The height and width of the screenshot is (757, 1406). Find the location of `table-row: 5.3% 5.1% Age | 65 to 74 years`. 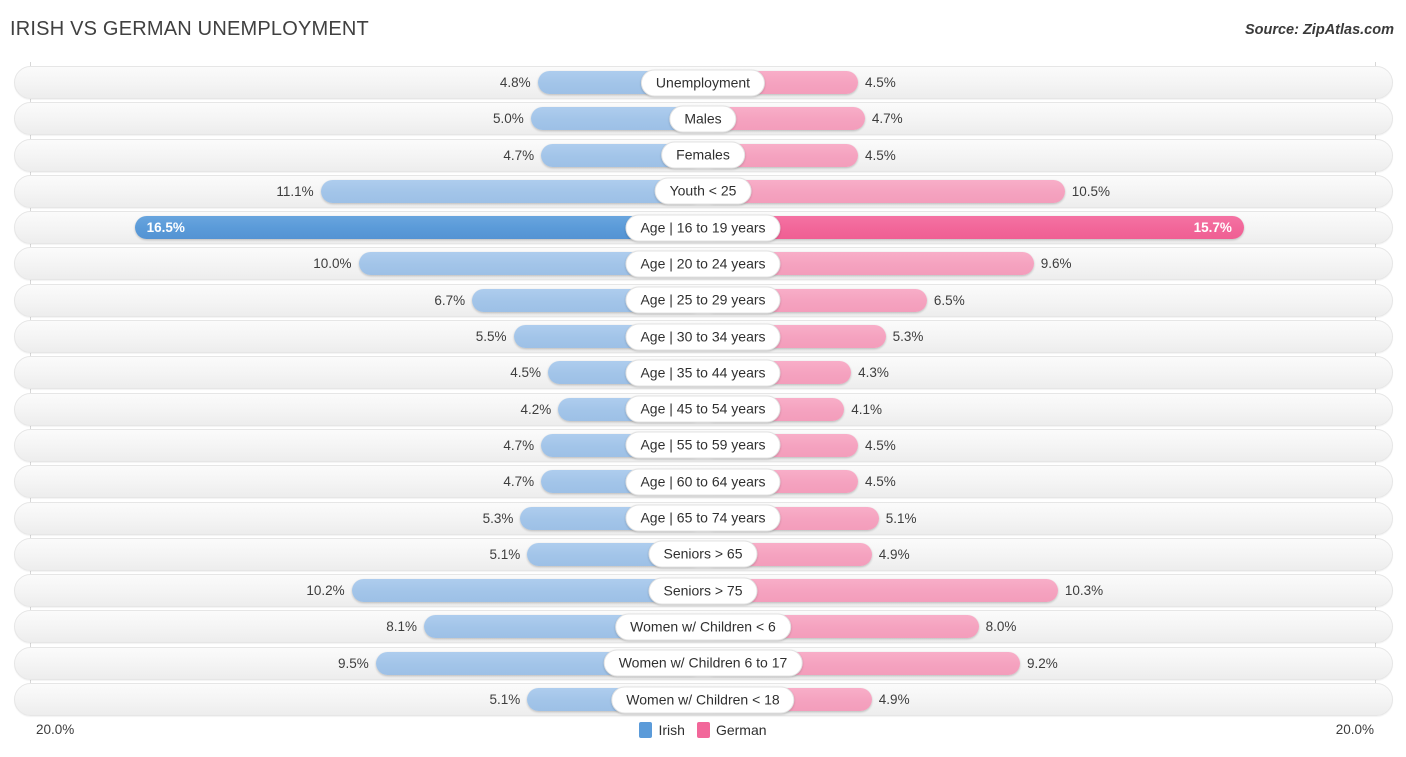

table-row: 5.3% 5.1% Age | 65 to 74 years is located at coordinates (703, 518).